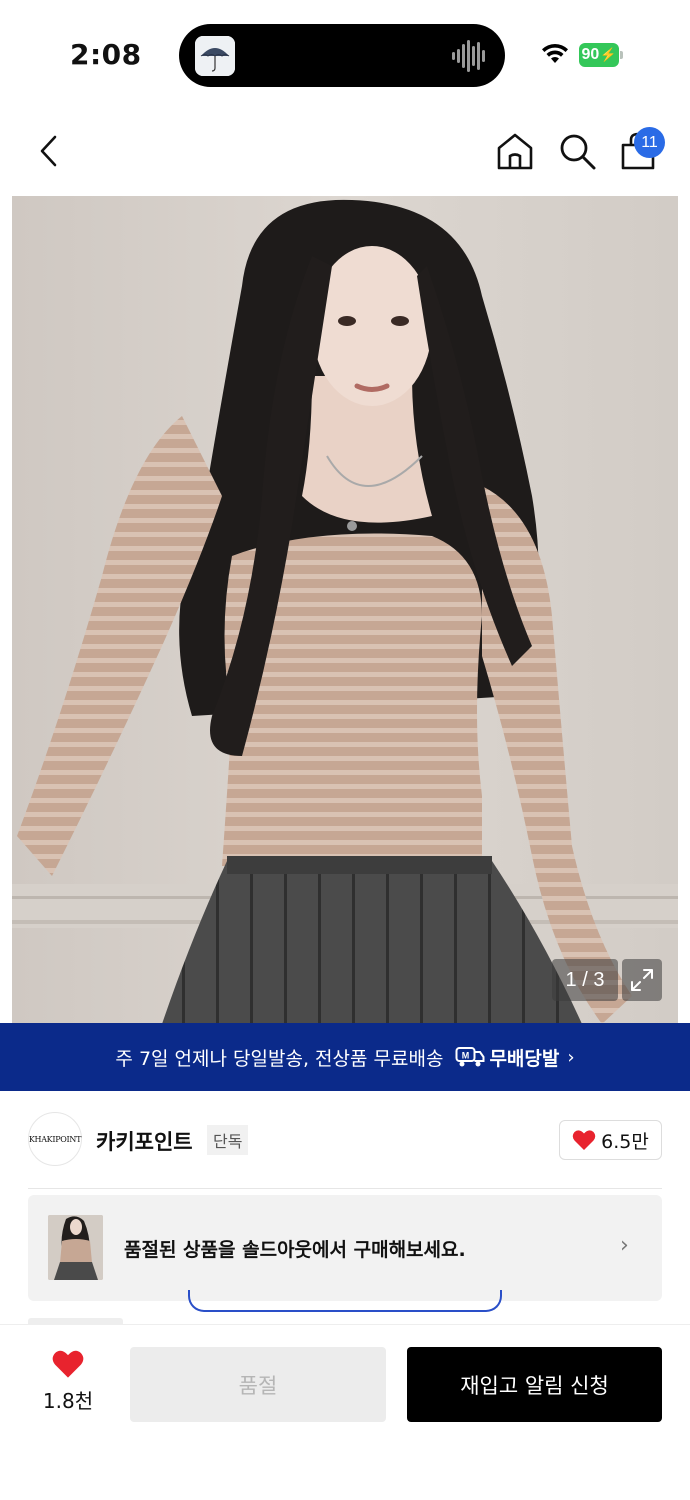 Image resolution: width=690 pixels, height=1500 pixels. Describe the element at coordinates (68, 1401) in the screenshot. I see `product-like-count: 1.8천` at that location.